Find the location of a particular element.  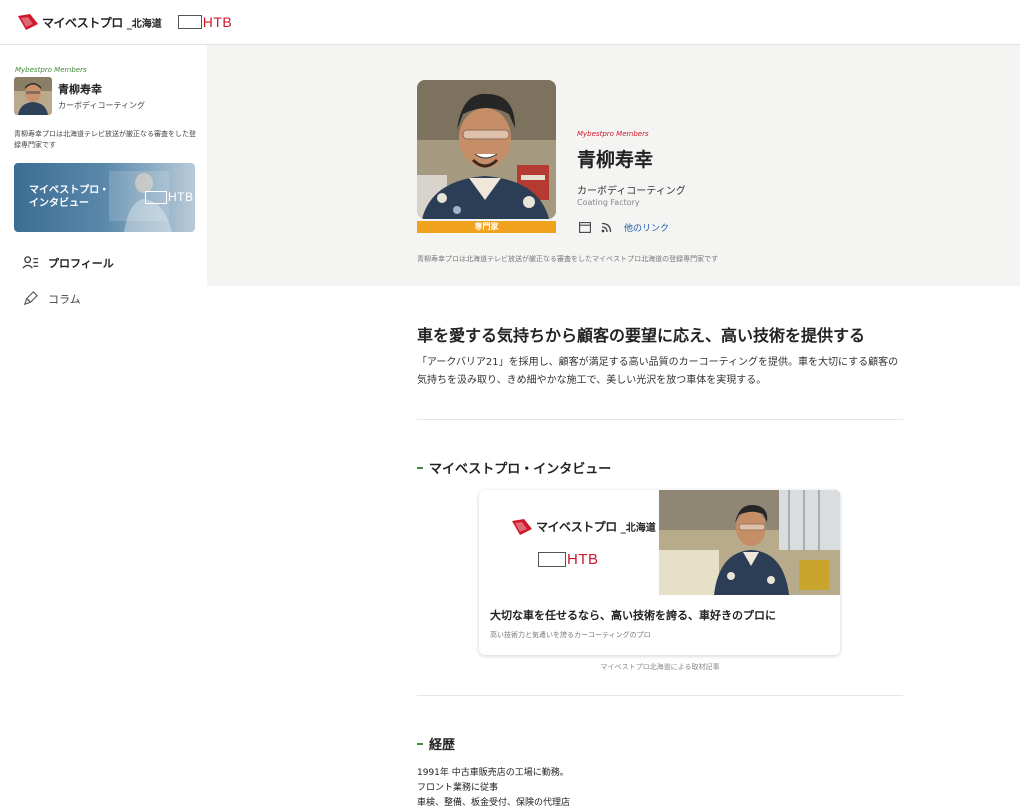

profile-members-label: Mybestpro Members is located at coordinates (613, 134).